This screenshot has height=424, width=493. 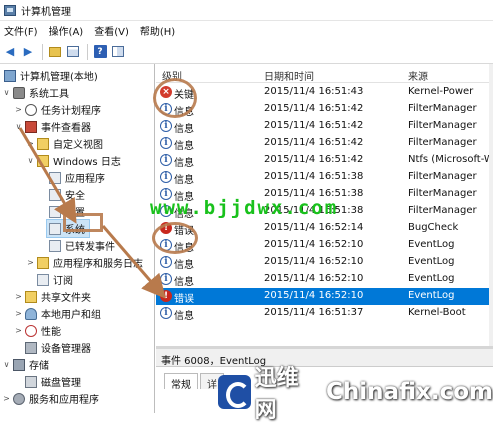 What do you see at coordinates (314, 227) in the screenshot?
I see `event-datetime: 2015/11/4 16:52:14` at bounding box center [314, 227].